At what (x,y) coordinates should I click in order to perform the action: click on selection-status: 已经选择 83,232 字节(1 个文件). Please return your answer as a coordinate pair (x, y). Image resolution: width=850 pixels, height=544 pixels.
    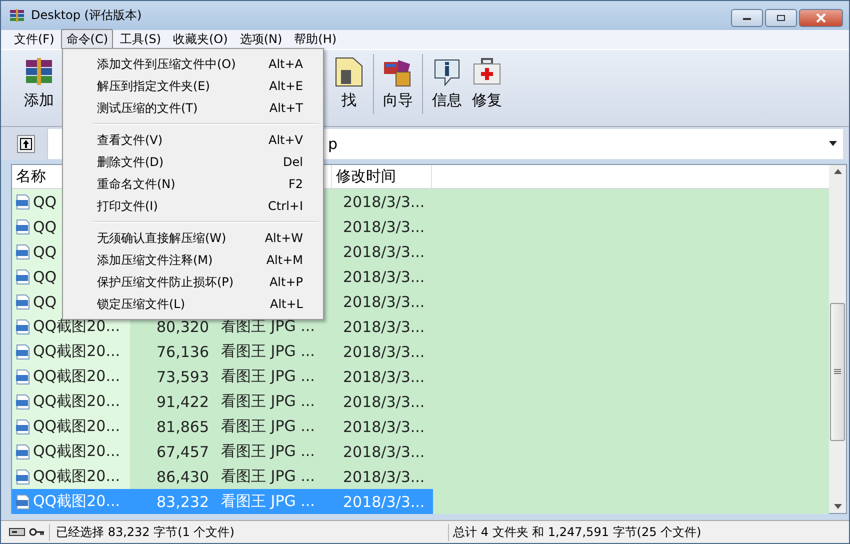
    Looking at the image, I should click on (246, 532).